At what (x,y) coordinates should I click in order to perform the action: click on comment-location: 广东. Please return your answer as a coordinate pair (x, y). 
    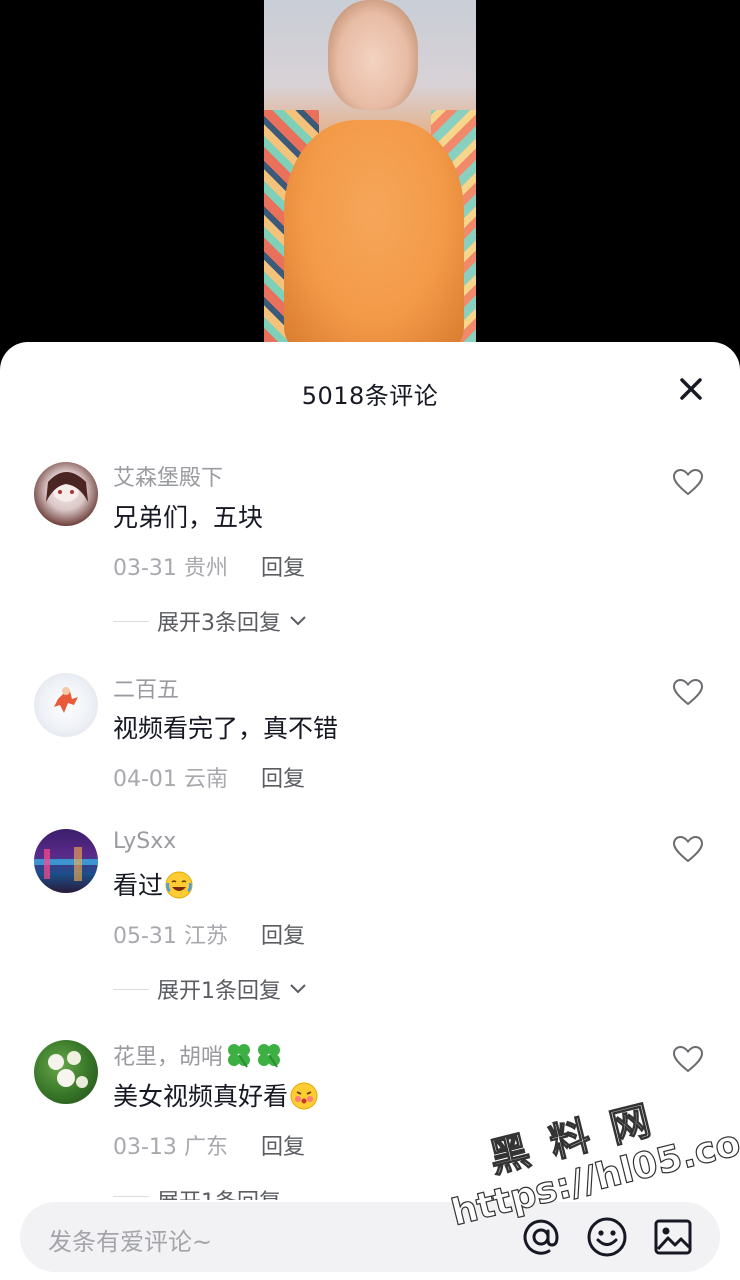
    Looking at the image, I should click on (205, 1147).